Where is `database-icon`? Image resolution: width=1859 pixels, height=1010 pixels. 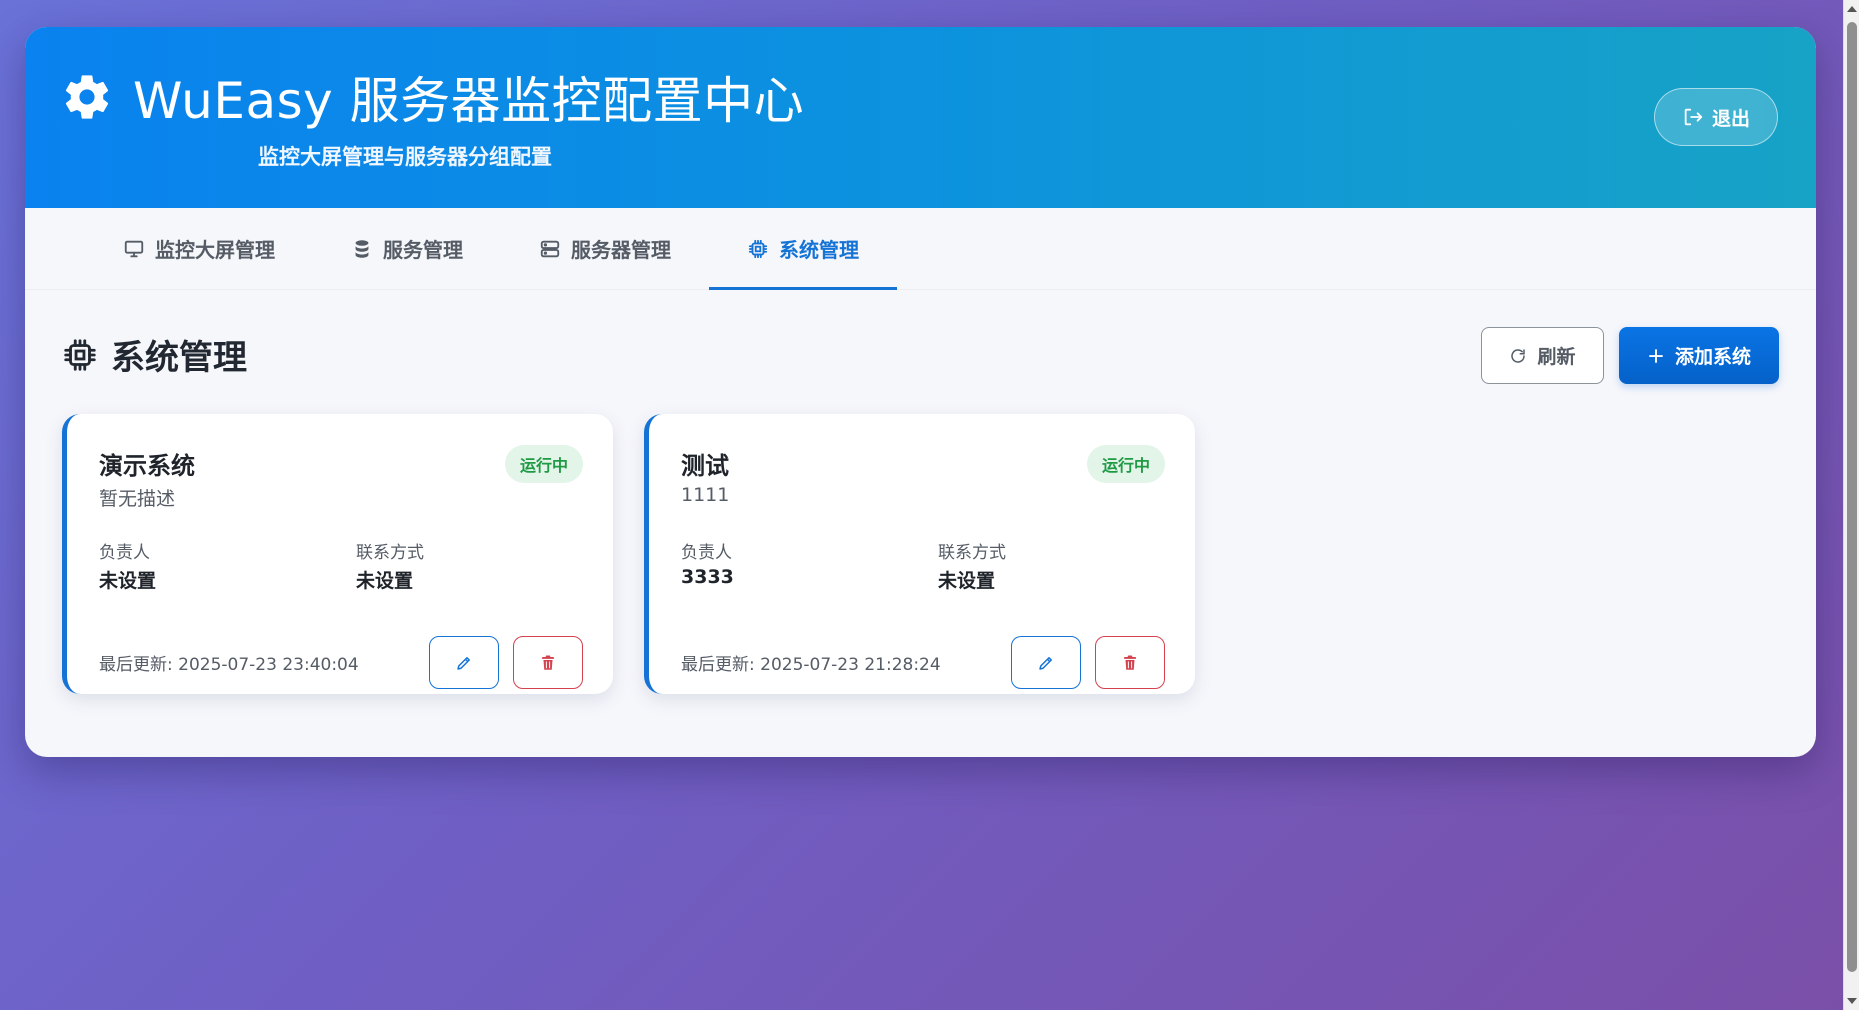 database-icon is located at coordinates (362, 248).